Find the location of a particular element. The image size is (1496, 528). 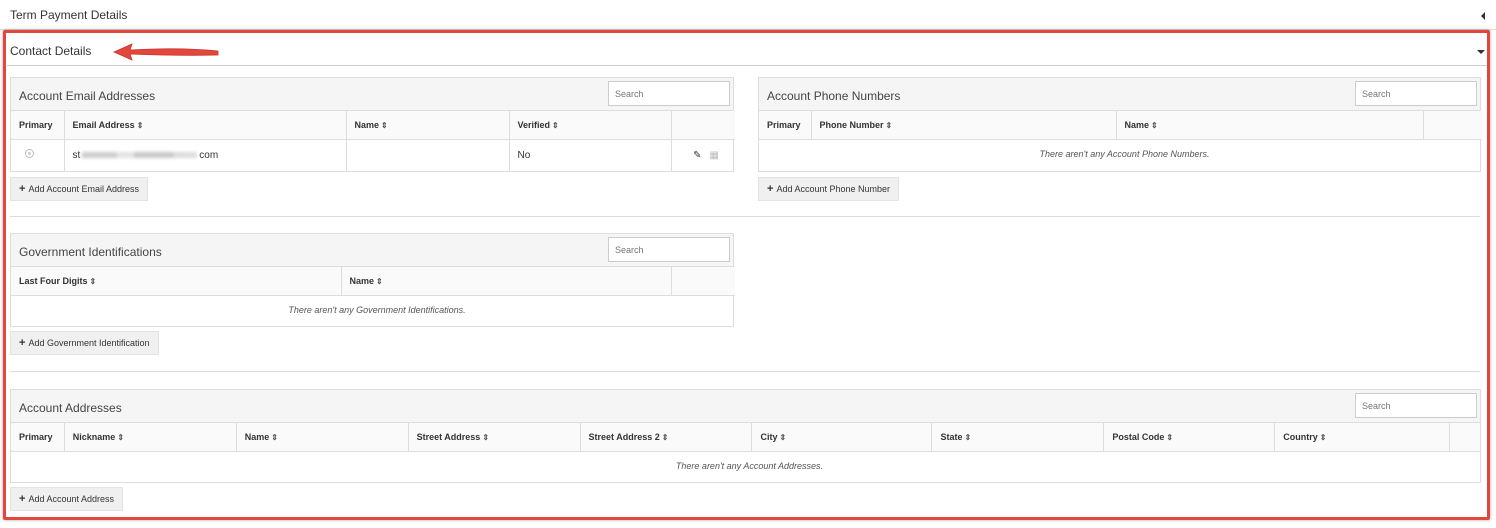

column-header-street-address-2: Street Address 2 ⇕ is located at coordinates (666, 437).